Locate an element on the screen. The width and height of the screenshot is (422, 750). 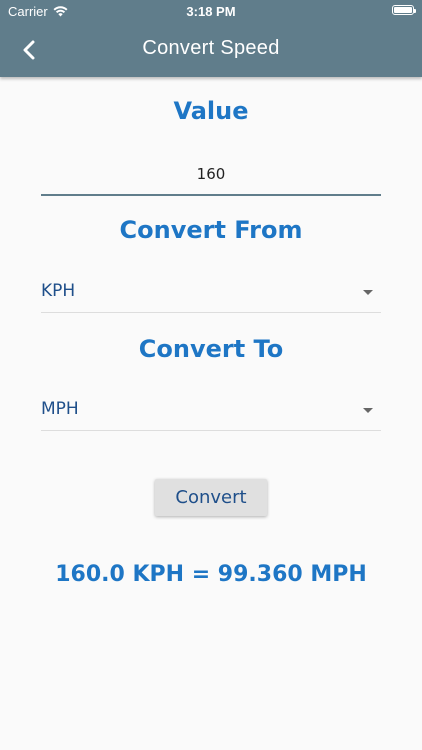
status-time: 3:18 PM is located at coordinates (211, 11).